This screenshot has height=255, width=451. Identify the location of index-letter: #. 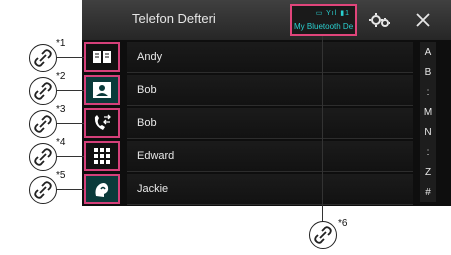
(428, 192).